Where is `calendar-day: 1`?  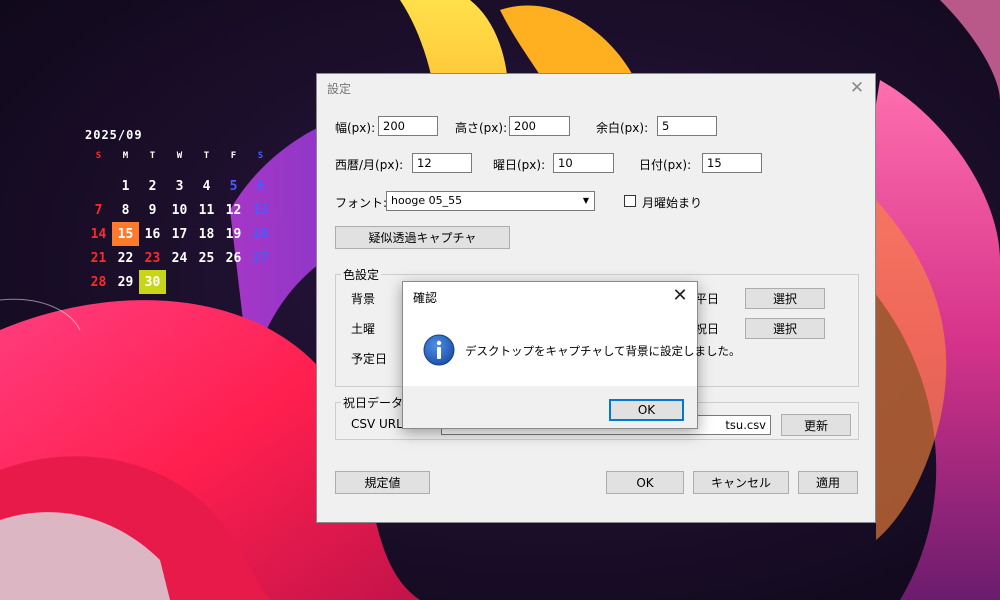
calendar-day: 1 is located at coordinates (125, 186).